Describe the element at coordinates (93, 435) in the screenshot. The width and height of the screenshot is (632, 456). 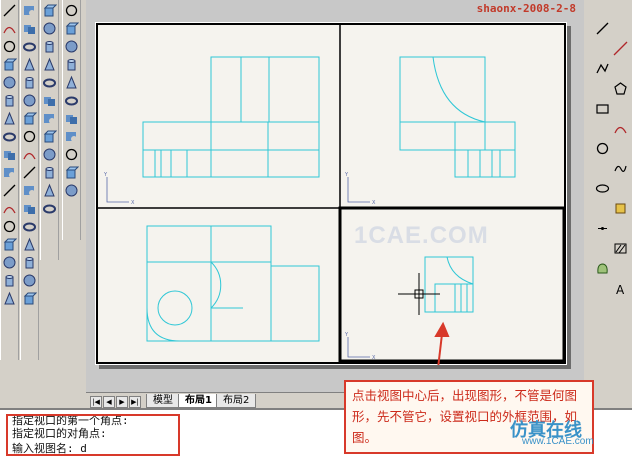
I see `command-highlight-box` at that location.